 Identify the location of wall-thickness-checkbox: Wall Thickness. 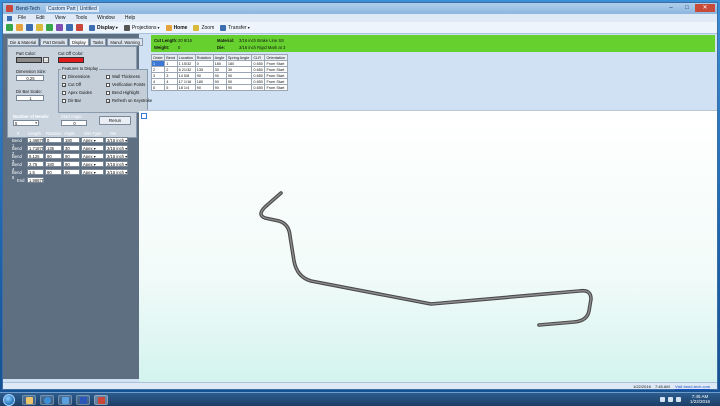
(123, 76).